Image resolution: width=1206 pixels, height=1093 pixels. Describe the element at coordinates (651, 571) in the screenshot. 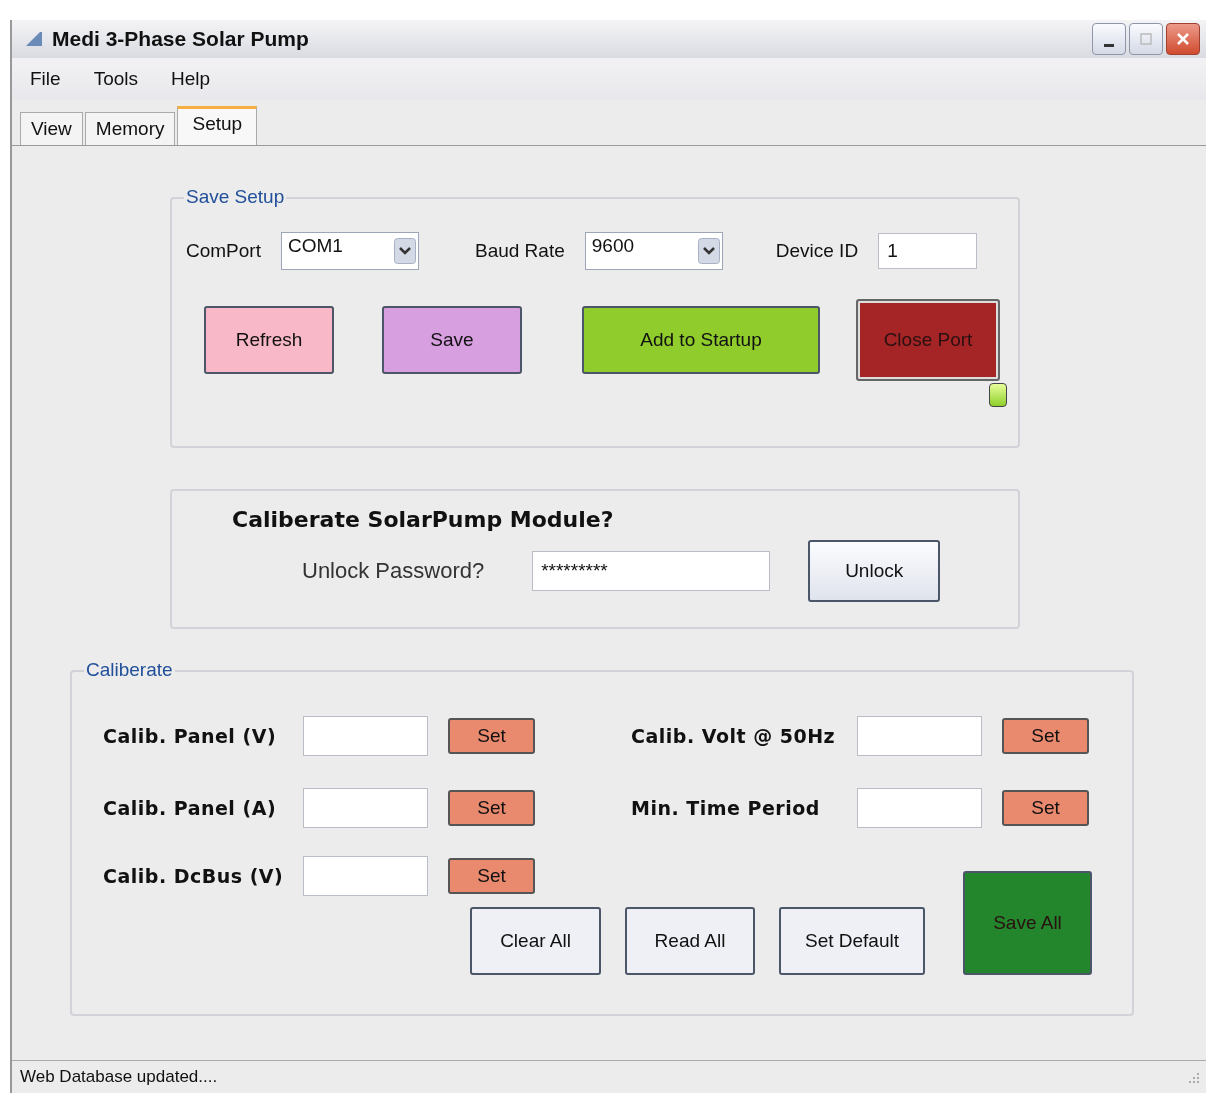

I see `password-field: *********` at that location.